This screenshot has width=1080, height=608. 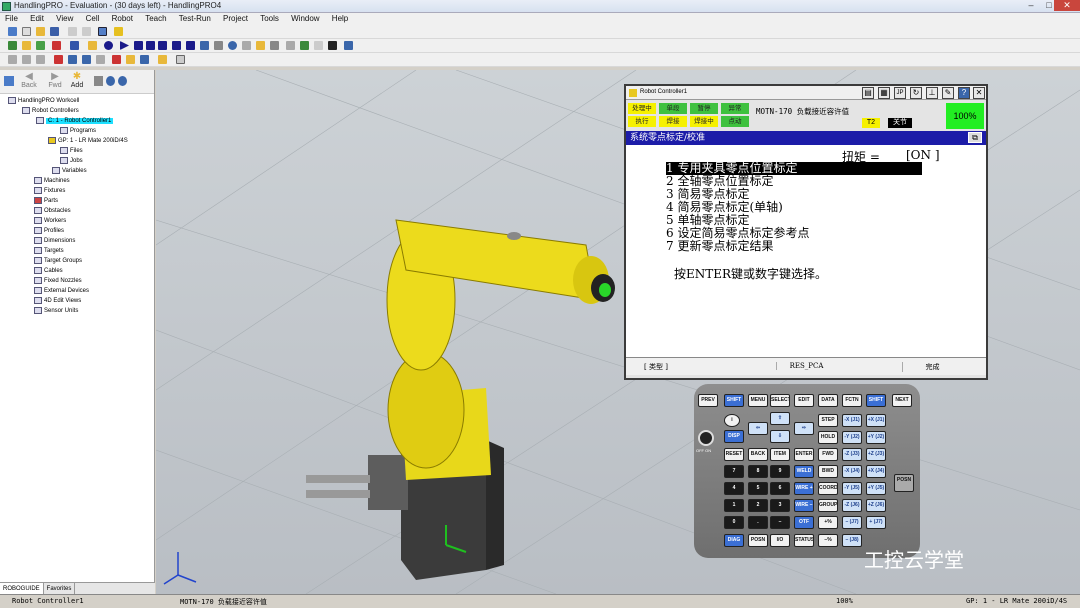 I want to click on torque-value: [ON ], so click(x=923, y=155).